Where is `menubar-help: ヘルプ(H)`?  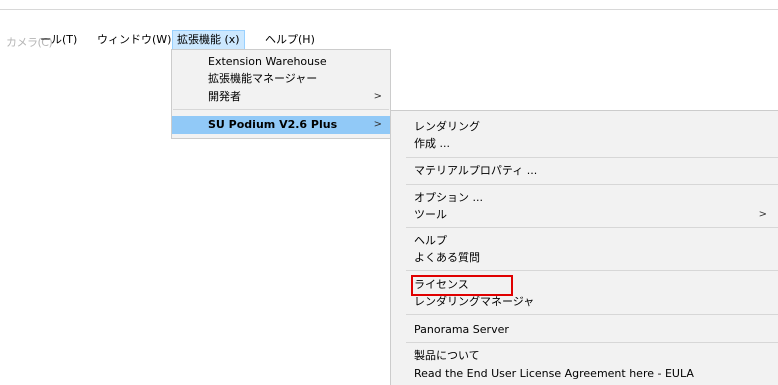
menubar-help: ヘルプ(H) is located at coordinates (290, 40).